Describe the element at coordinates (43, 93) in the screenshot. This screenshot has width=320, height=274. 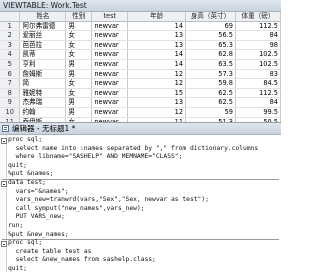
I see `table-cell: 雅妮特` at that location.